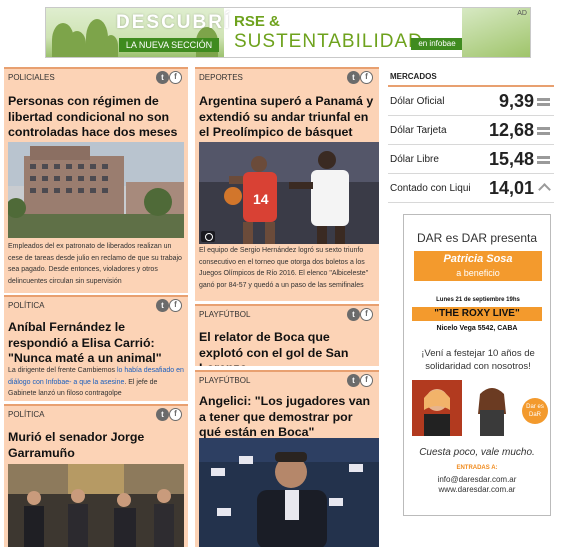  I want to click on camera-icon, so click(208, 236).